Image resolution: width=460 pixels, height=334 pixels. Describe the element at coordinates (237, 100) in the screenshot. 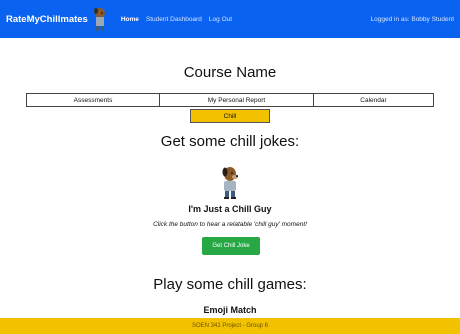

I see `tab-my-personal-report: My Personal Report` at that location.